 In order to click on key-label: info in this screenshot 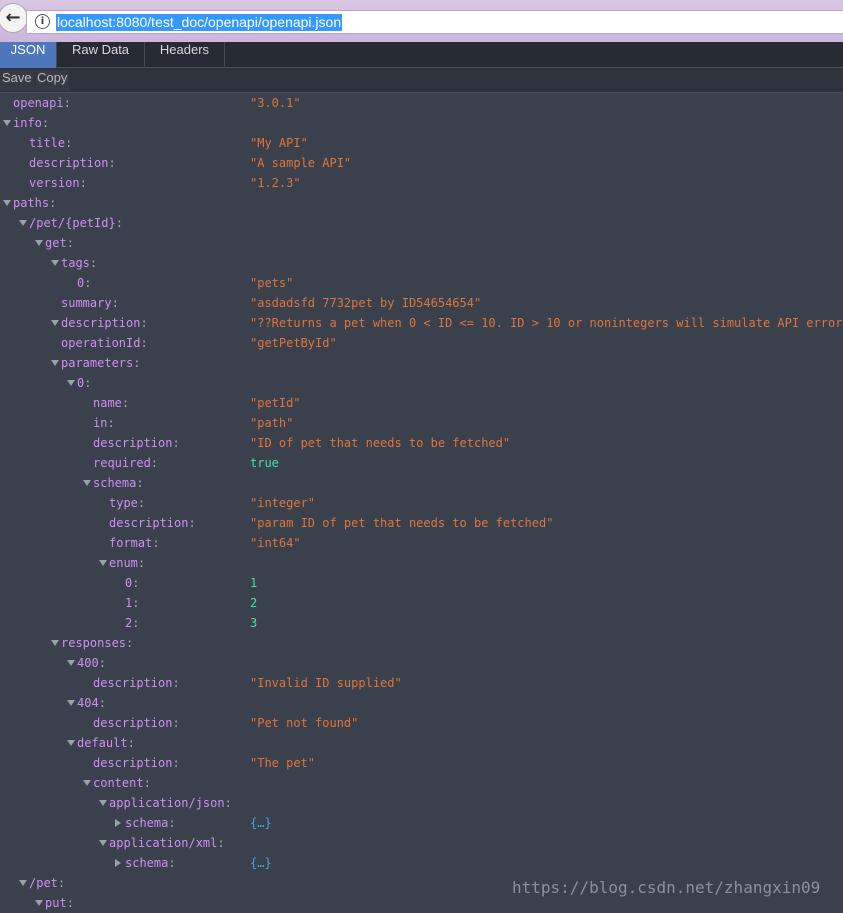, I will do `click(27, 123)`.